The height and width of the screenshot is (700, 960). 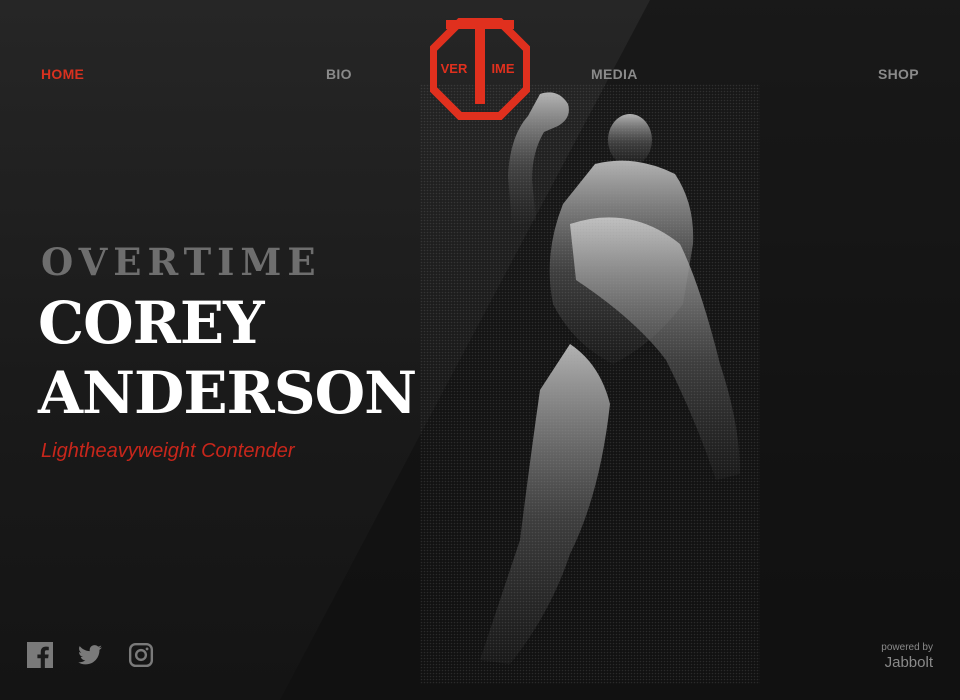 What do you see at coordinates (339, 74) in the screenshot?
I see `nav-bio-link: BIO` at bounding box center [339, 74].